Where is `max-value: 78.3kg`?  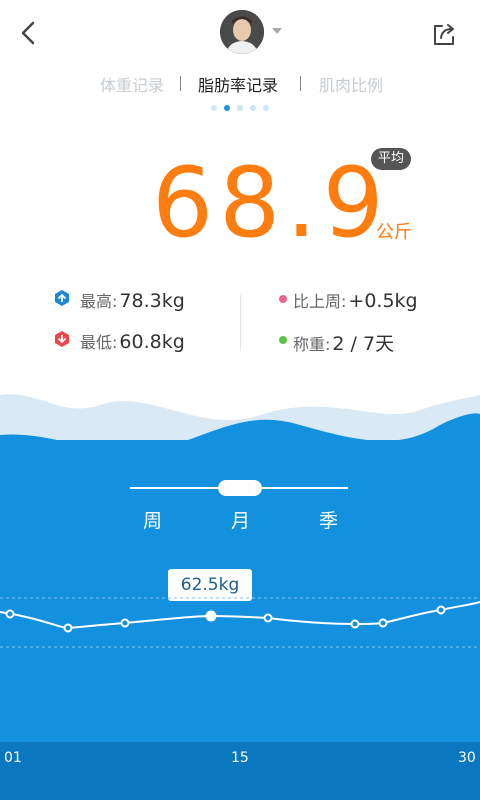
max-value: 78.3kg is located at coordinates (152, 301).